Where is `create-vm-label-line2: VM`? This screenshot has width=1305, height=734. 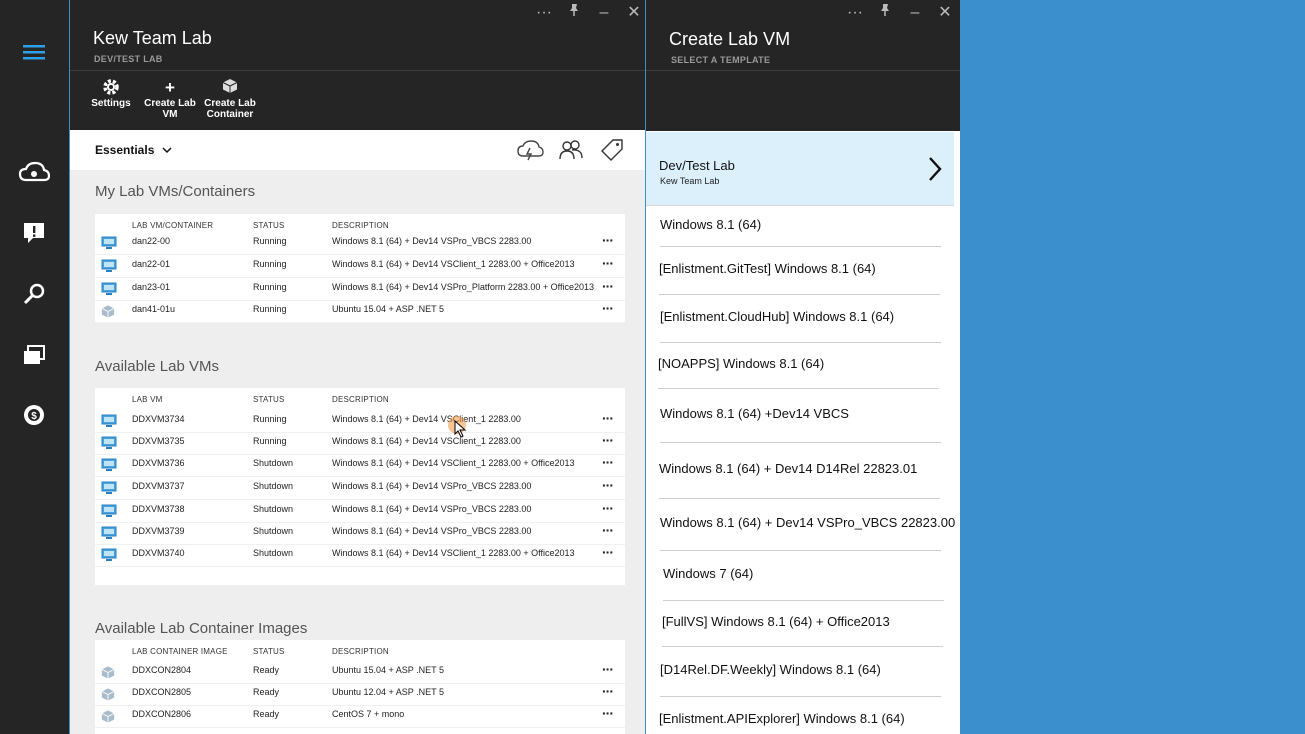
create-vm-label-line2: VM is located at coordinates (170, 114).